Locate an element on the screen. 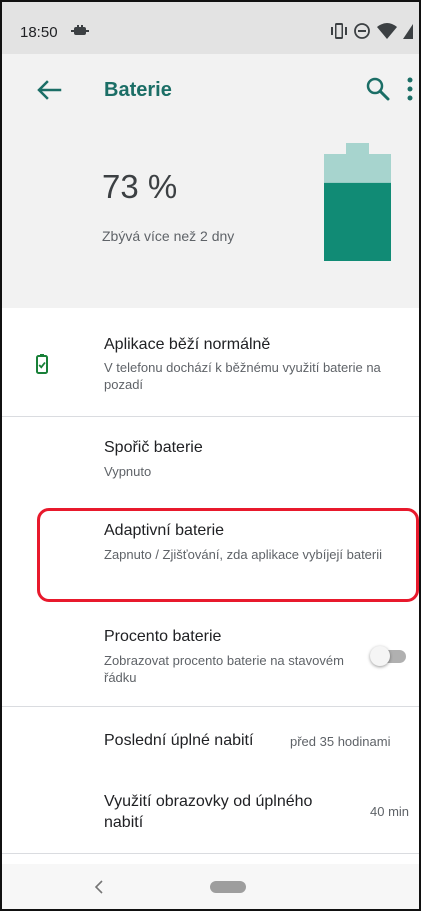  vibrate-icon is located at coordinates (339, 31).